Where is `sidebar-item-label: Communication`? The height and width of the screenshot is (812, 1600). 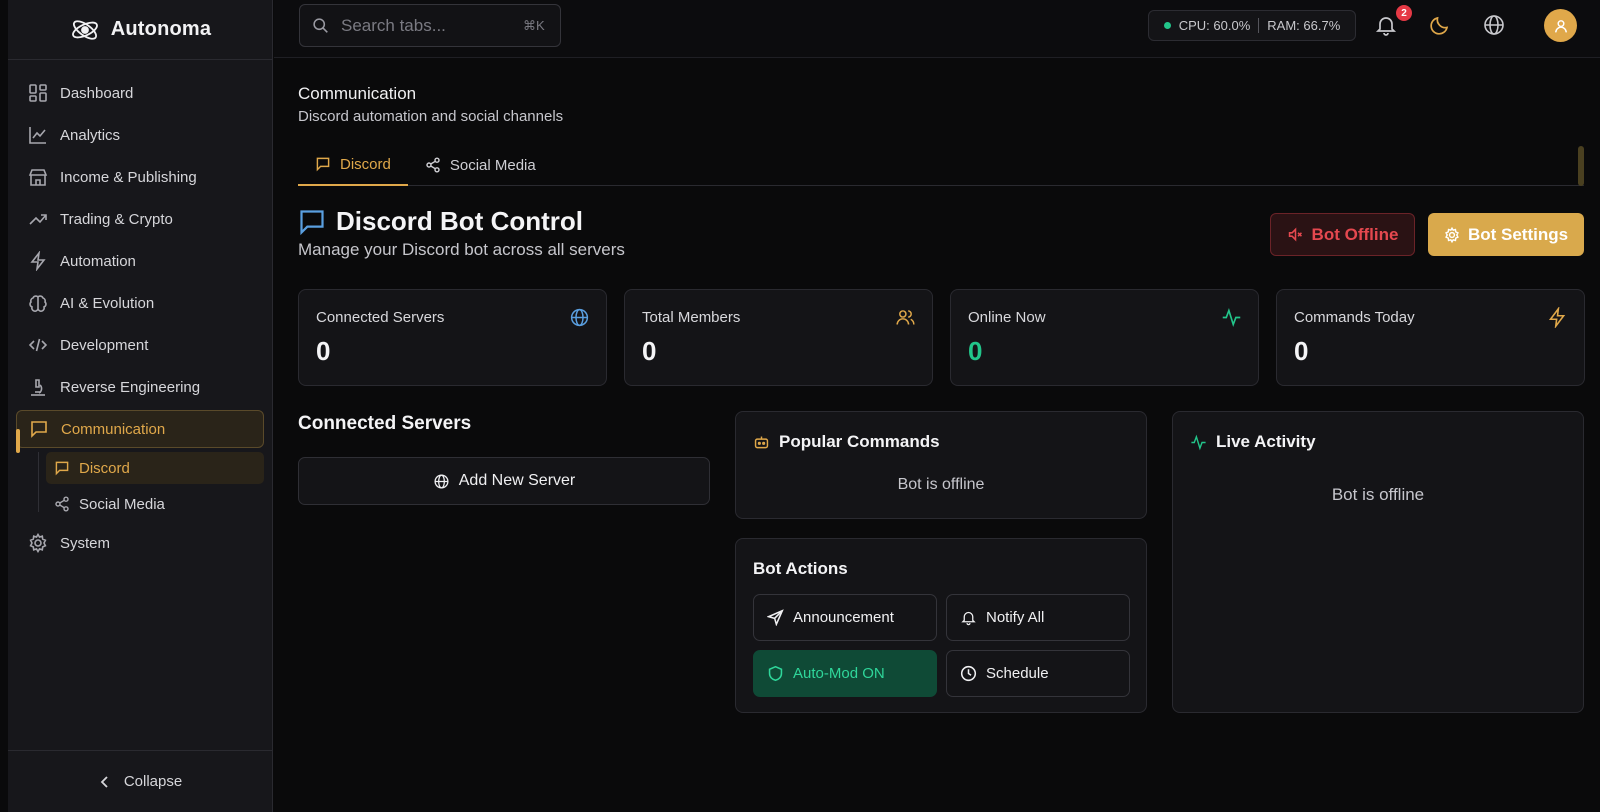 sidebar-item-label: Communication is located at coordinates (113, 429).